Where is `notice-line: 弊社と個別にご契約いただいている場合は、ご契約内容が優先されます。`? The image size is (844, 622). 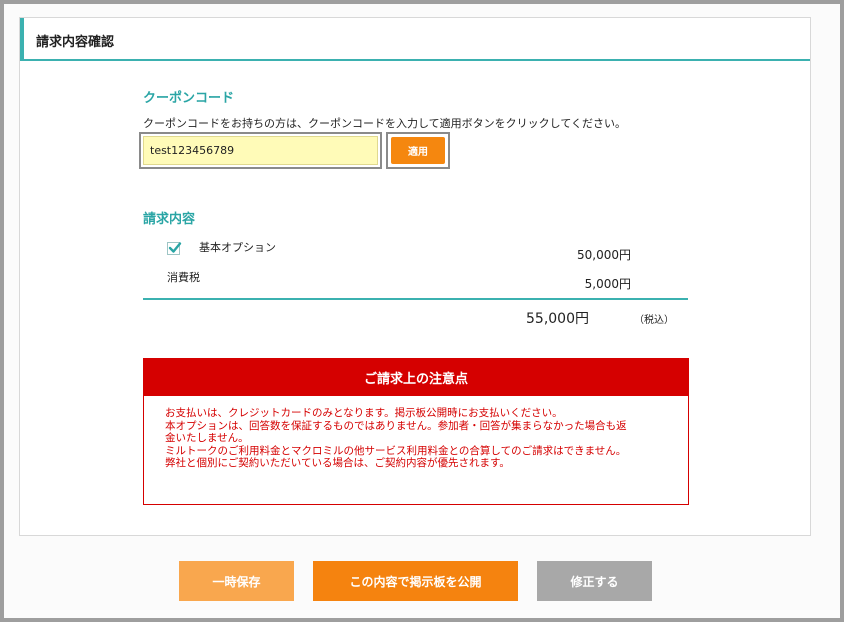
notice-line: 弊社と個別にご契約いただいている場合は、ご契約内容が優先されます。 is located at coordinates (337, 463).